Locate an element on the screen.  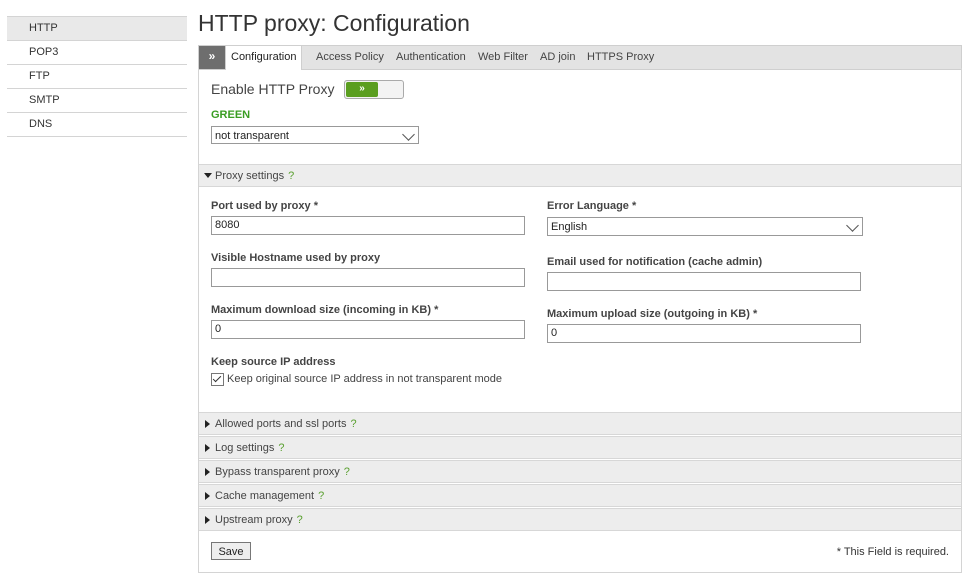
section-cache-management: Cache management? is located at coordinates (580, 495).